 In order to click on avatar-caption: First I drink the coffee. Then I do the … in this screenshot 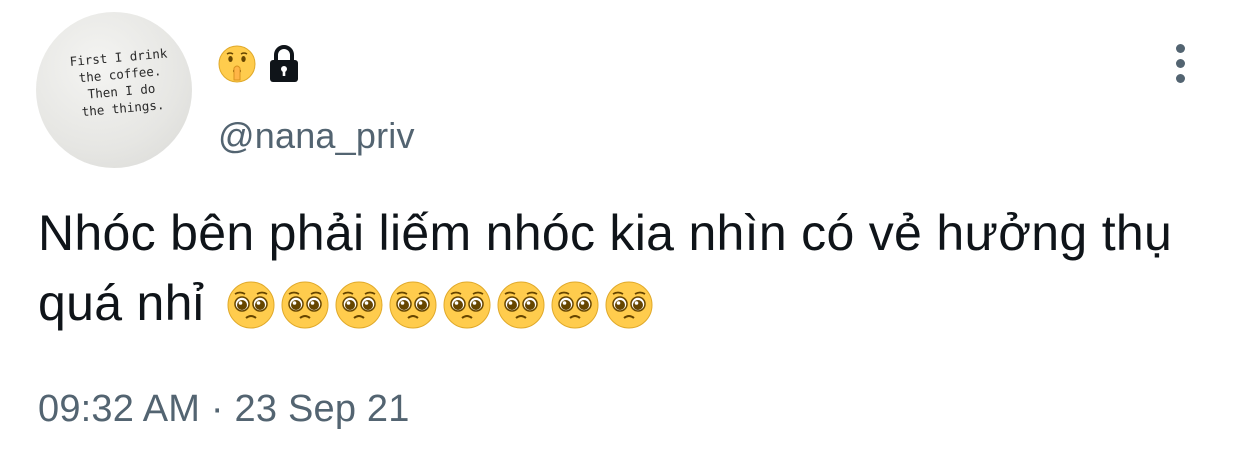, I will do `click(118, 82)`.